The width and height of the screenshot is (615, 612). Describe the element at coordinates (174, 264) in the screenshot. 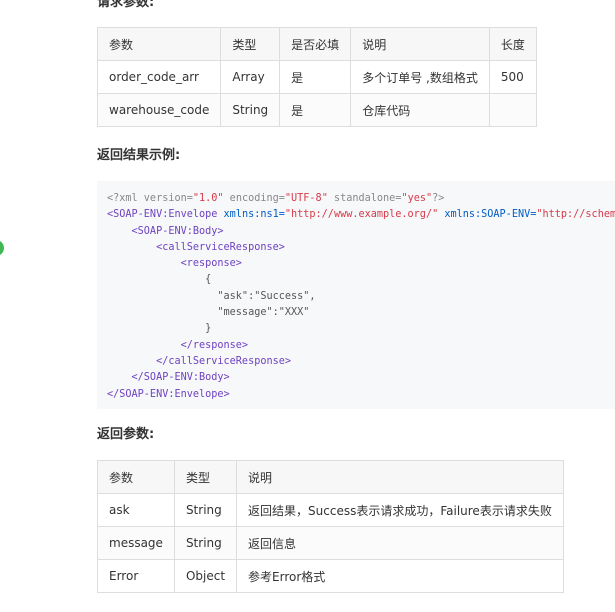

I see `code-line: <response>` at that location.